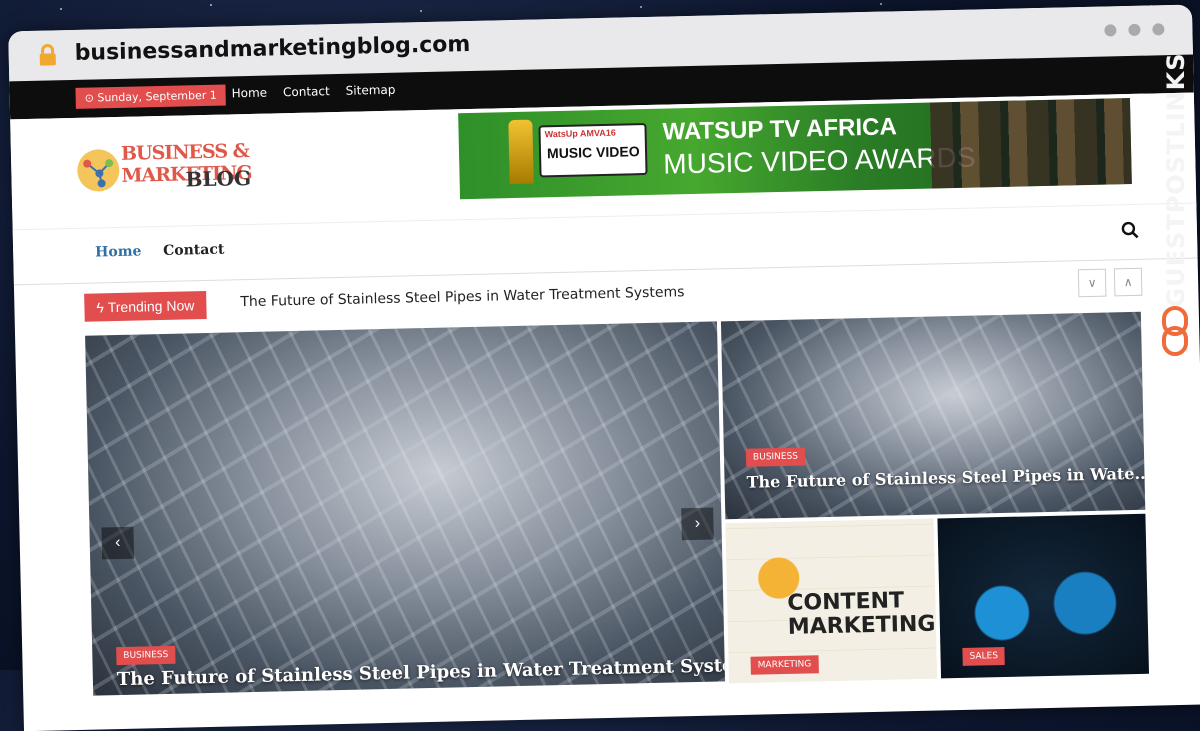 The width and height of the screenshot is (1200, 731). What do you see at coordinates (157, 96) in the screenshot?
I see `date-text: Sunday, September 1` at bounding box center [157, 96].